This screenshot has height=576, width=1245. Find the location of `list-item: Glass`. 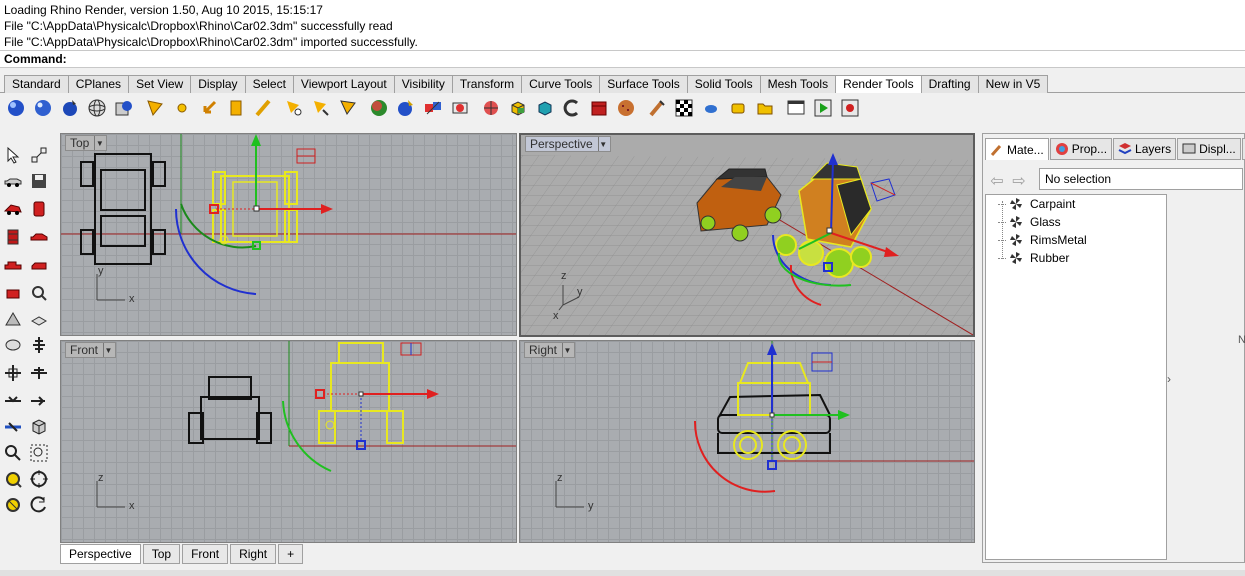

list-item: Glass is located at coordinates (1029, 222).